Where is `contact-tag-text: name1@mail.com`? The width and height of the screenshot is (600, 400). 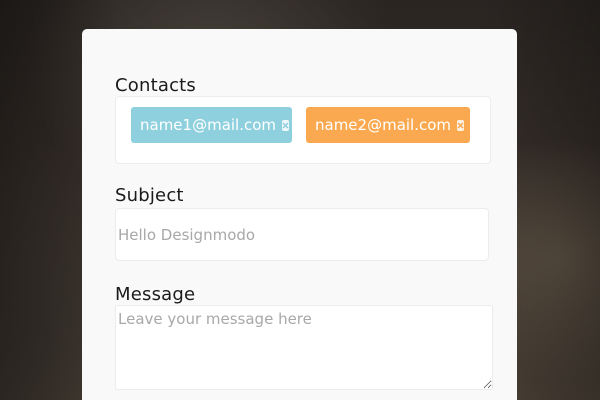
contact-tag-text: name1@mail.com is located at coordinates (208, 125).